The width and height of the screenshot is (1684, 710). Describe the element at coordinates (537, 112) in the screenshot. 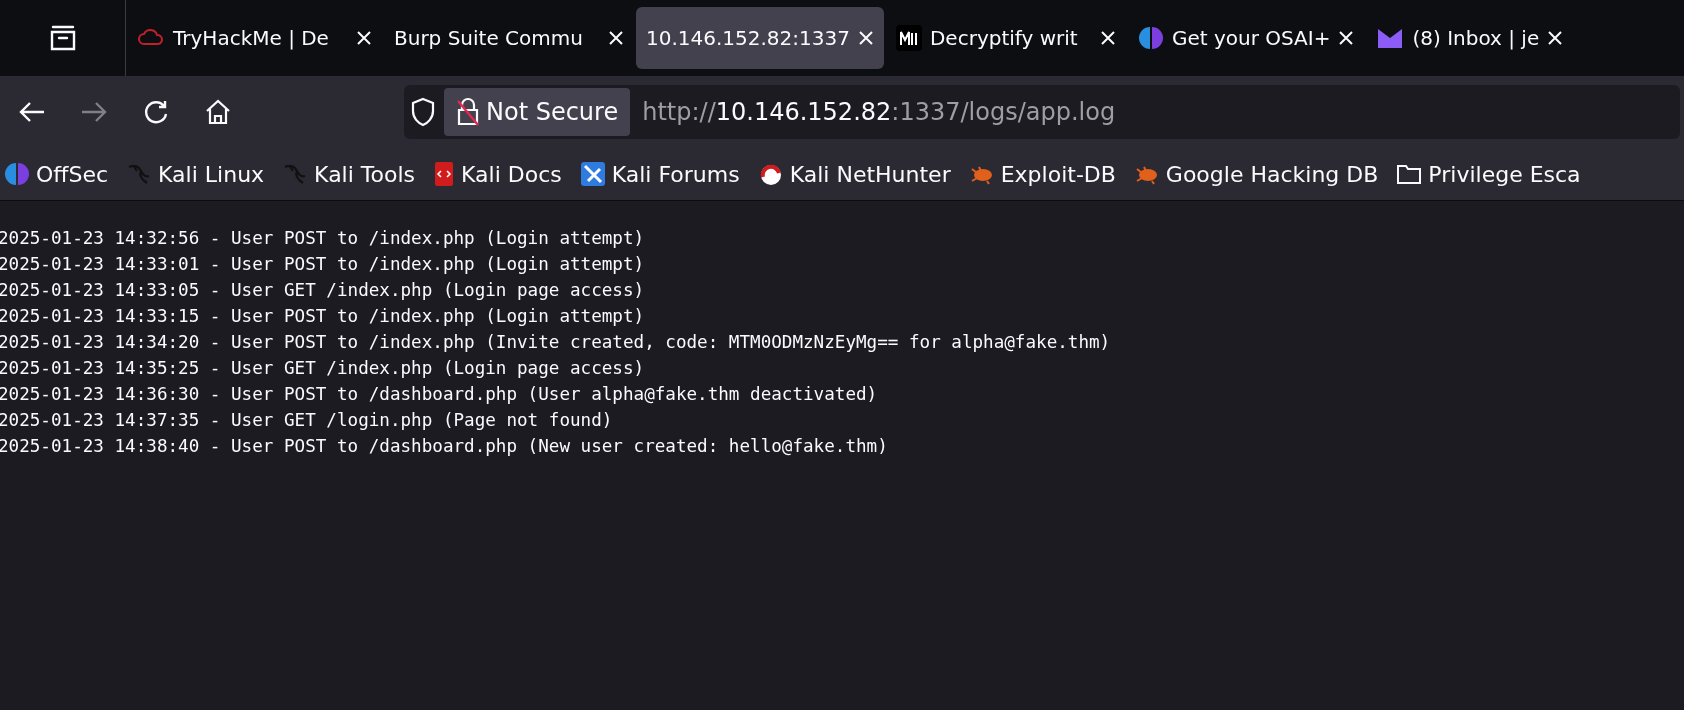

I see `not-secure-button: Not Secure` at that location.